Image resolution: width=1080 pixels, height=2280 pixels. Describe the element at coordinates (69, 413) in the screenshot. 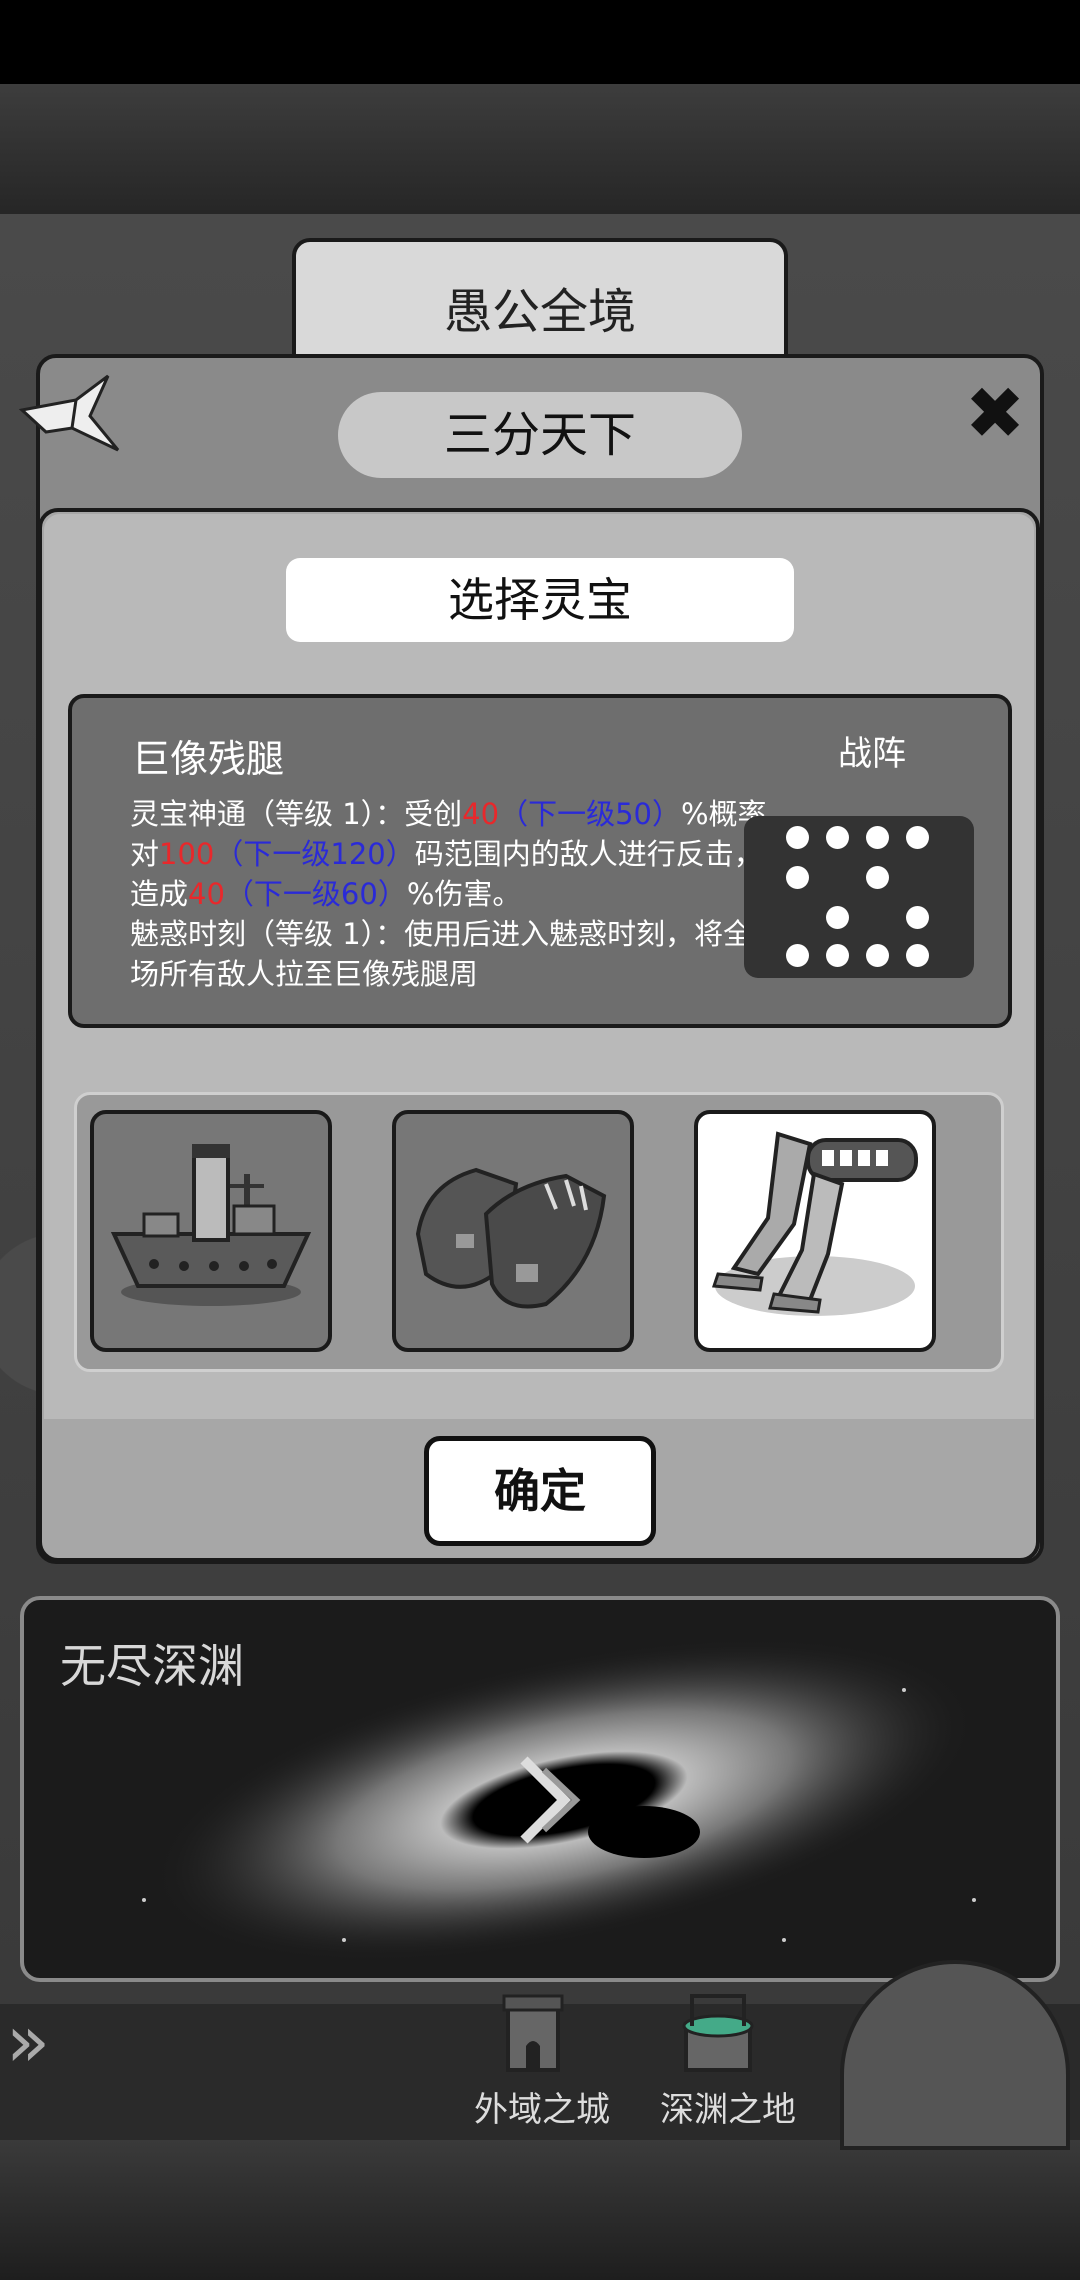

I see `paper-crane-icon` at that location.